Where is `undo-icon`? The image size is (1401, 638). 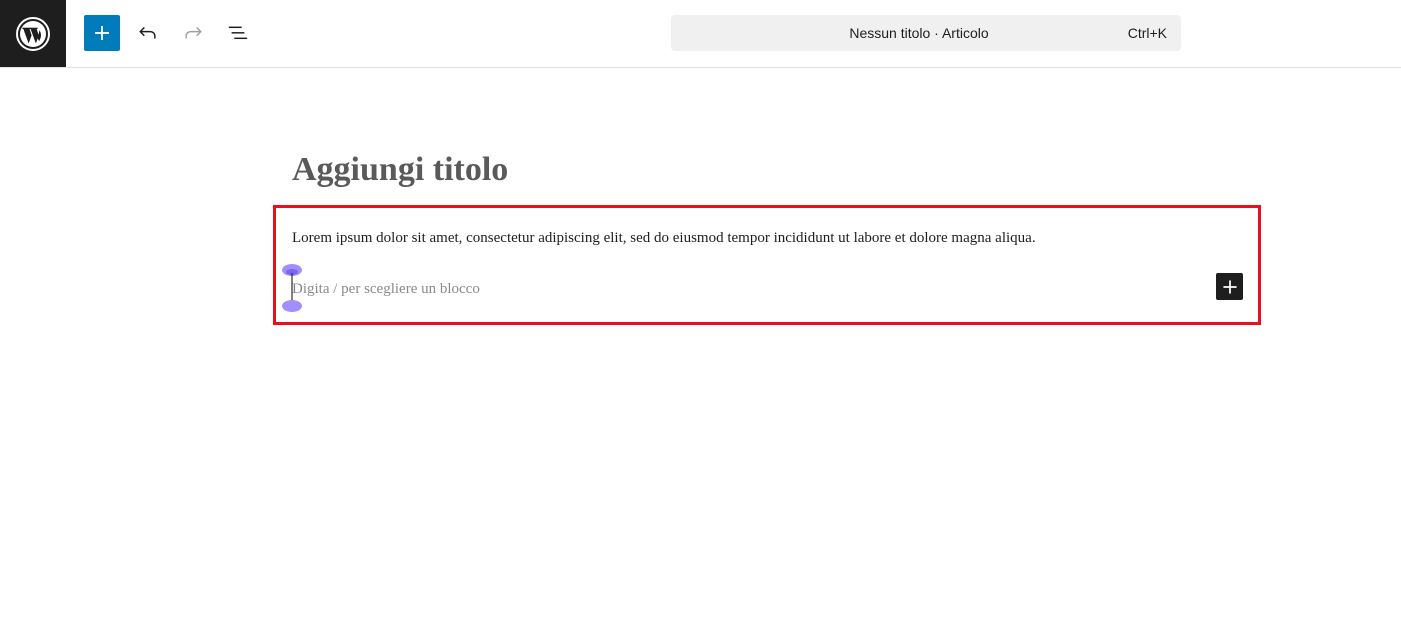
undo-icon is located at coordinates (147, 32).